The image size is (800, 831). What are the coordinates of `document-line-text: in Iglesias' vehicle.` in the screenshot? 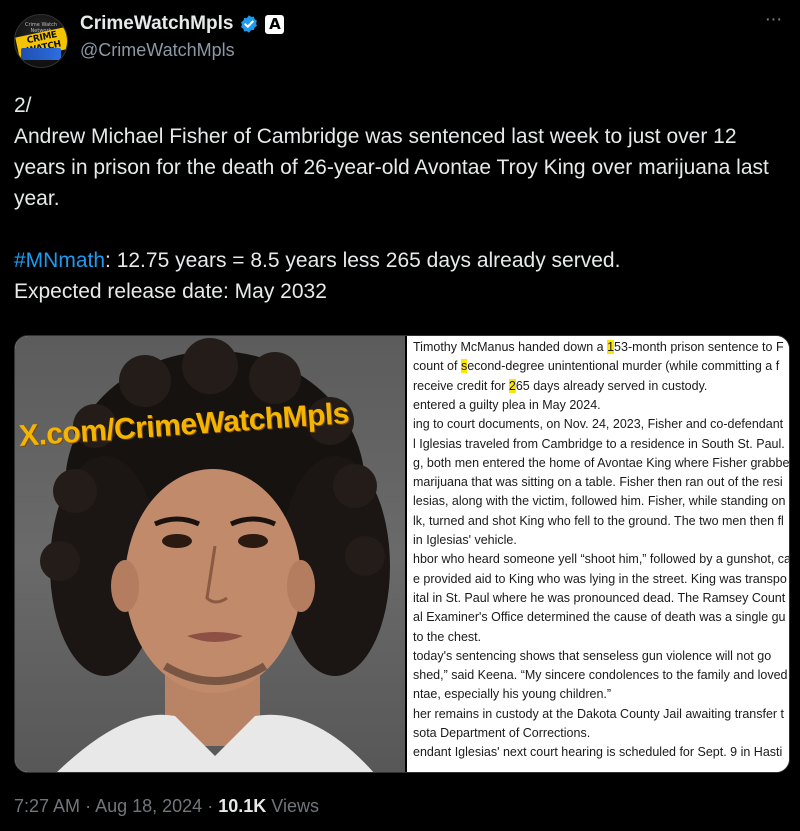 It's located at (465, 540).